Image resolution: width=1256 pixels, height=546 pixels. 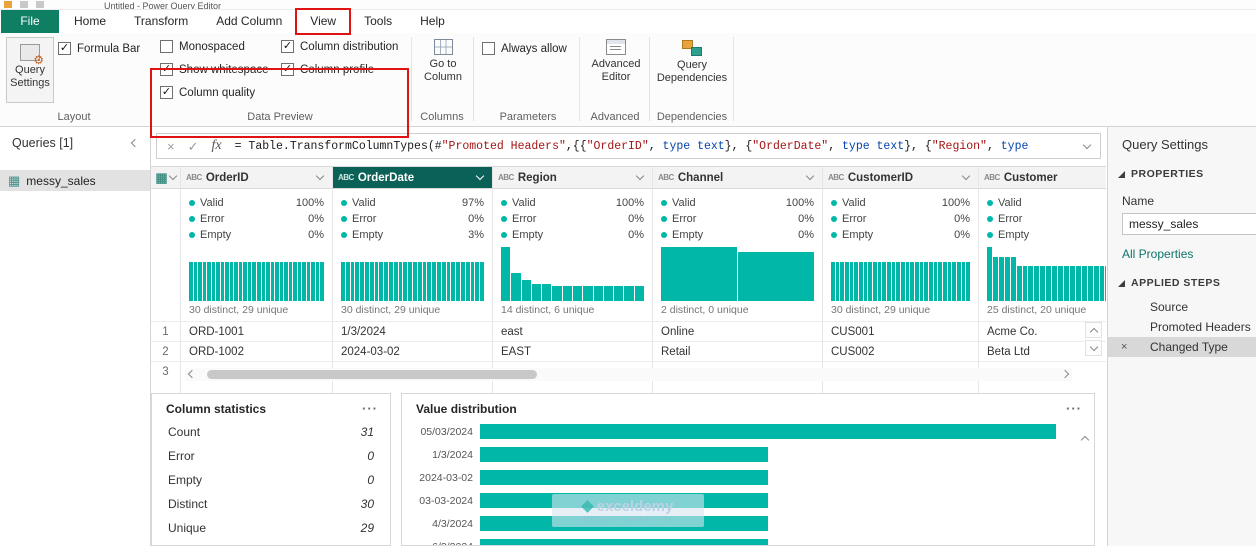 What do you see at coordinates (372, 374) in the screenshot?
I see `scrollbar-thumb` at bounding box center [372, 374].